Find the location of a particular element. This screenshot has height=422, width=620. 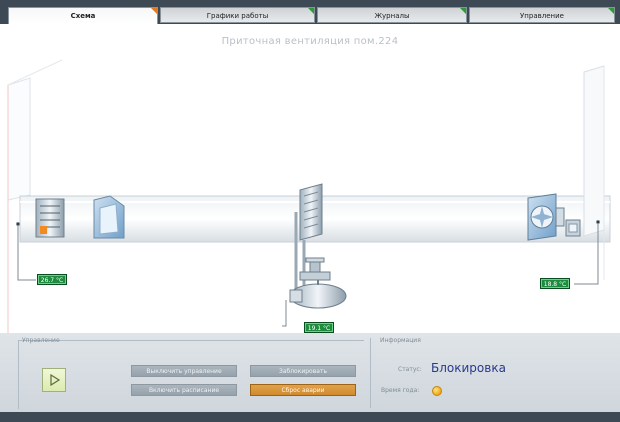

tab-schedules: Графики работы is located at coordinates (237, 15).